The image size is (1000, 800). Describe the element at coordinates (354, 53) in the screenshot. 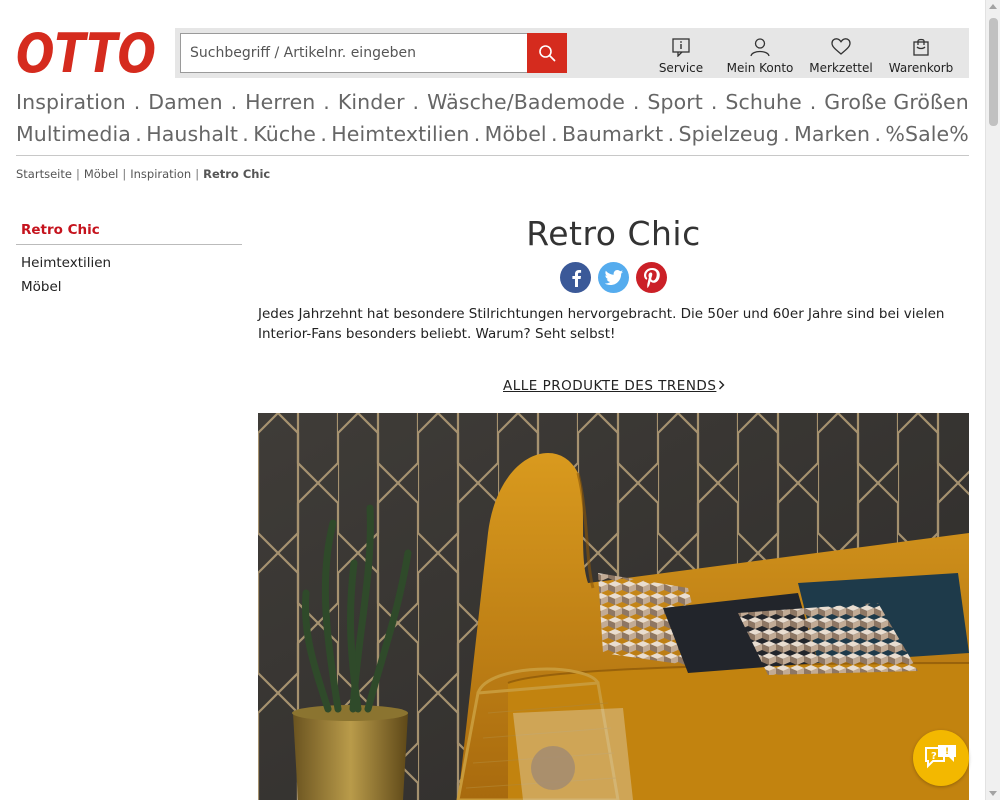

I see `search-input` at that location.